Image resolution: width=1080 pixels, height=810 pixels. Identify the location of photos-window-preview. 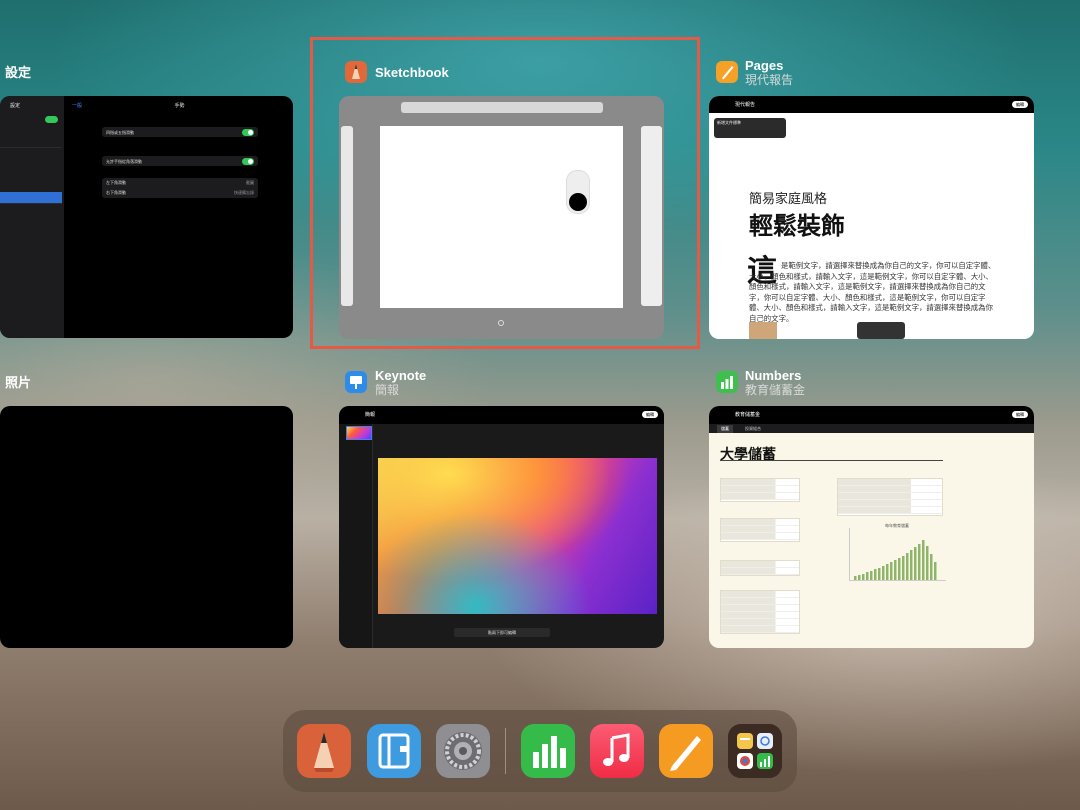
(146, 527).